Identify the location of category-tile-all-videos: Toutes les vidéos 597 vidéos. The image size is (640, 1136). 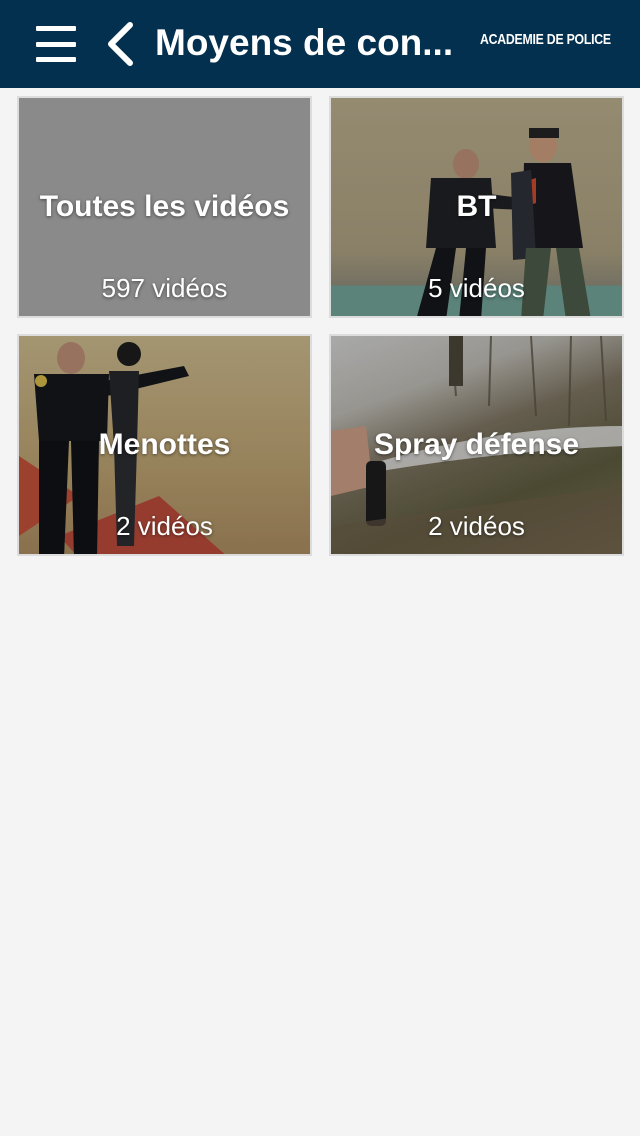
(164, 207).